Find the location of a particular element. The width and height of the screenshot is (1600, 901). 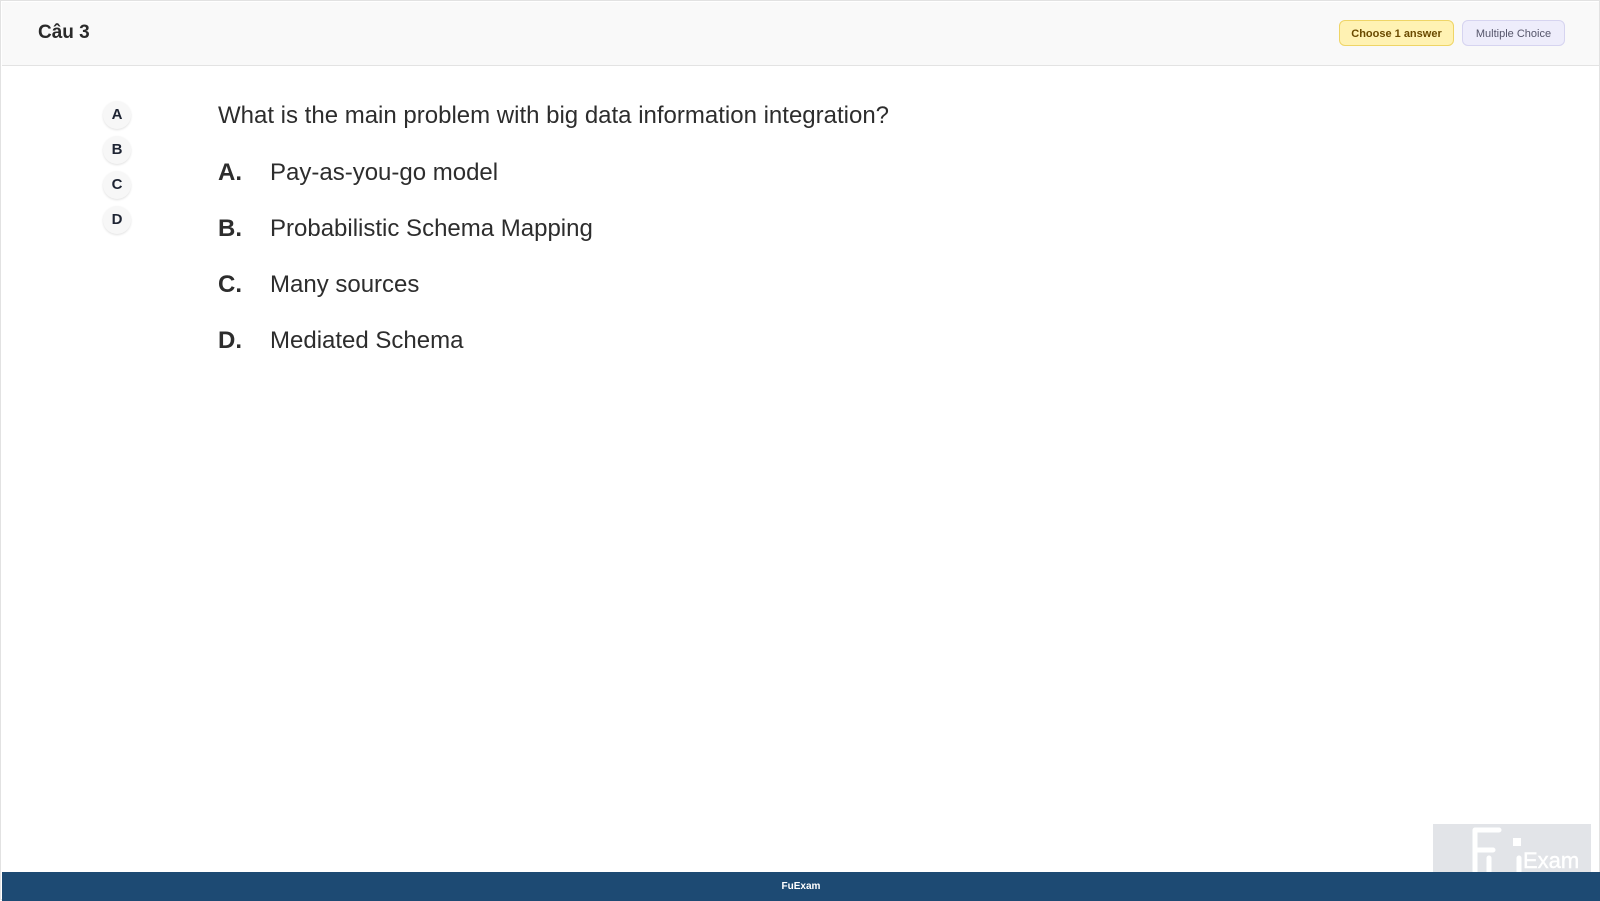

answer-nav-a: A is located at coordinates (117, 115).